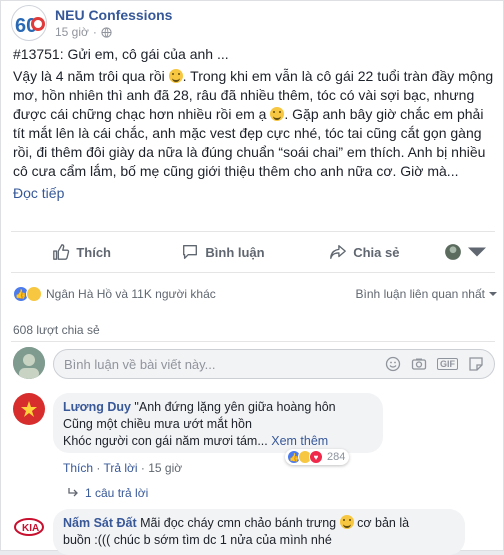 The image size is (504, 555). What do you see at coordinates (97, 407) in the screenshot?
I see `commenter-name: Lương Duy` at bounding box center [97, 407].